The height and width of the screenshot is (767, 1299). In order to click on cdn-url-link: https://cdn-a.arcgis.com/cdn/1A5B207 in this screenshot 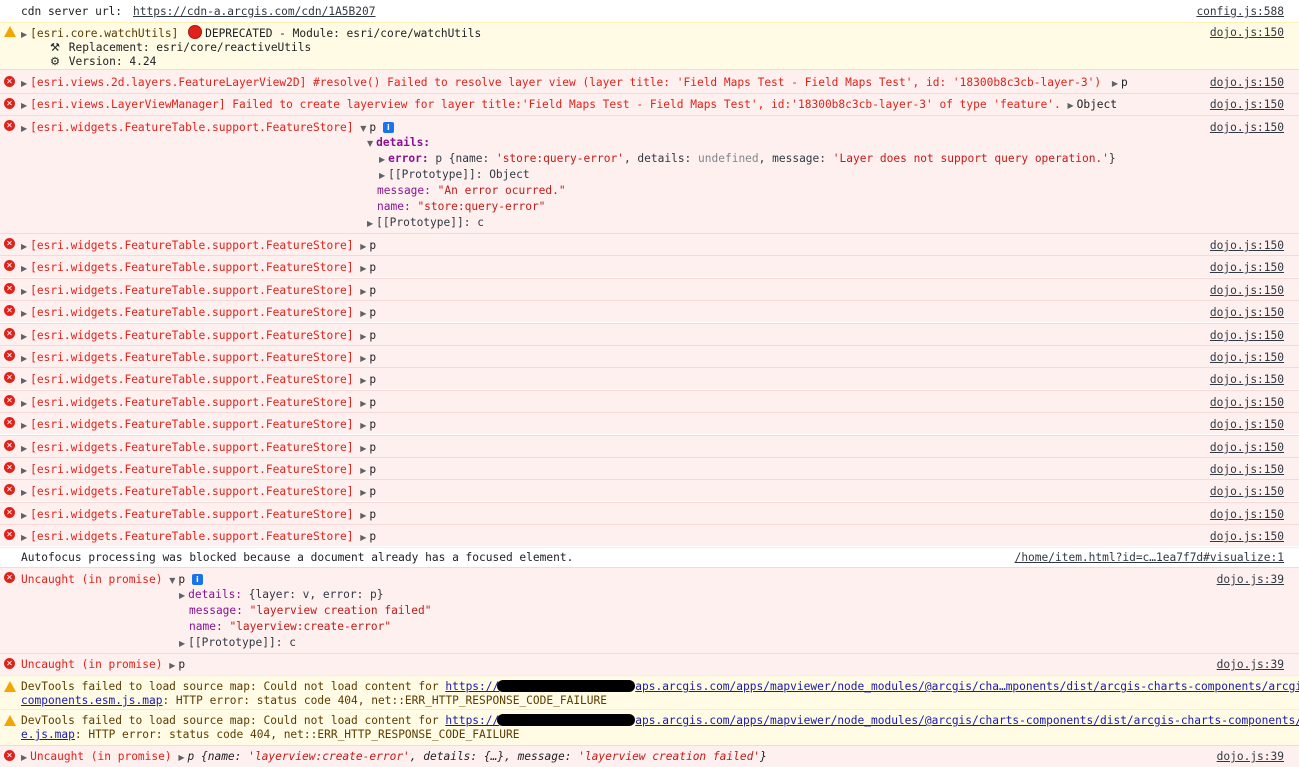, I will do `click(254, 11)`.